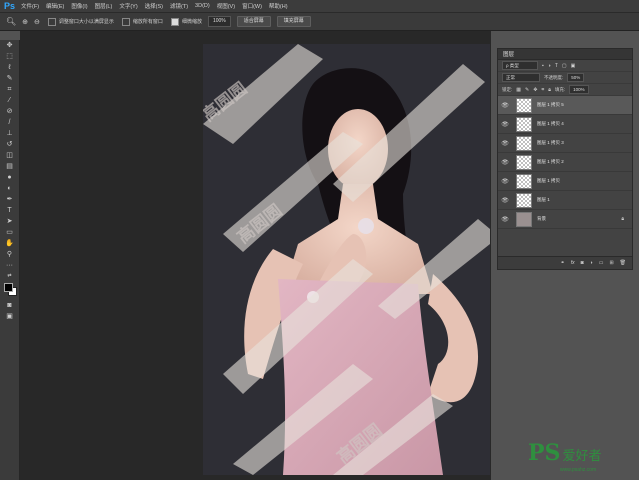 The height and width of the screenshot is (480, 639). Describe the element at coordinates (9, 188) in the screenshot. I see `dodge-tool-icon: ◐` at that location.